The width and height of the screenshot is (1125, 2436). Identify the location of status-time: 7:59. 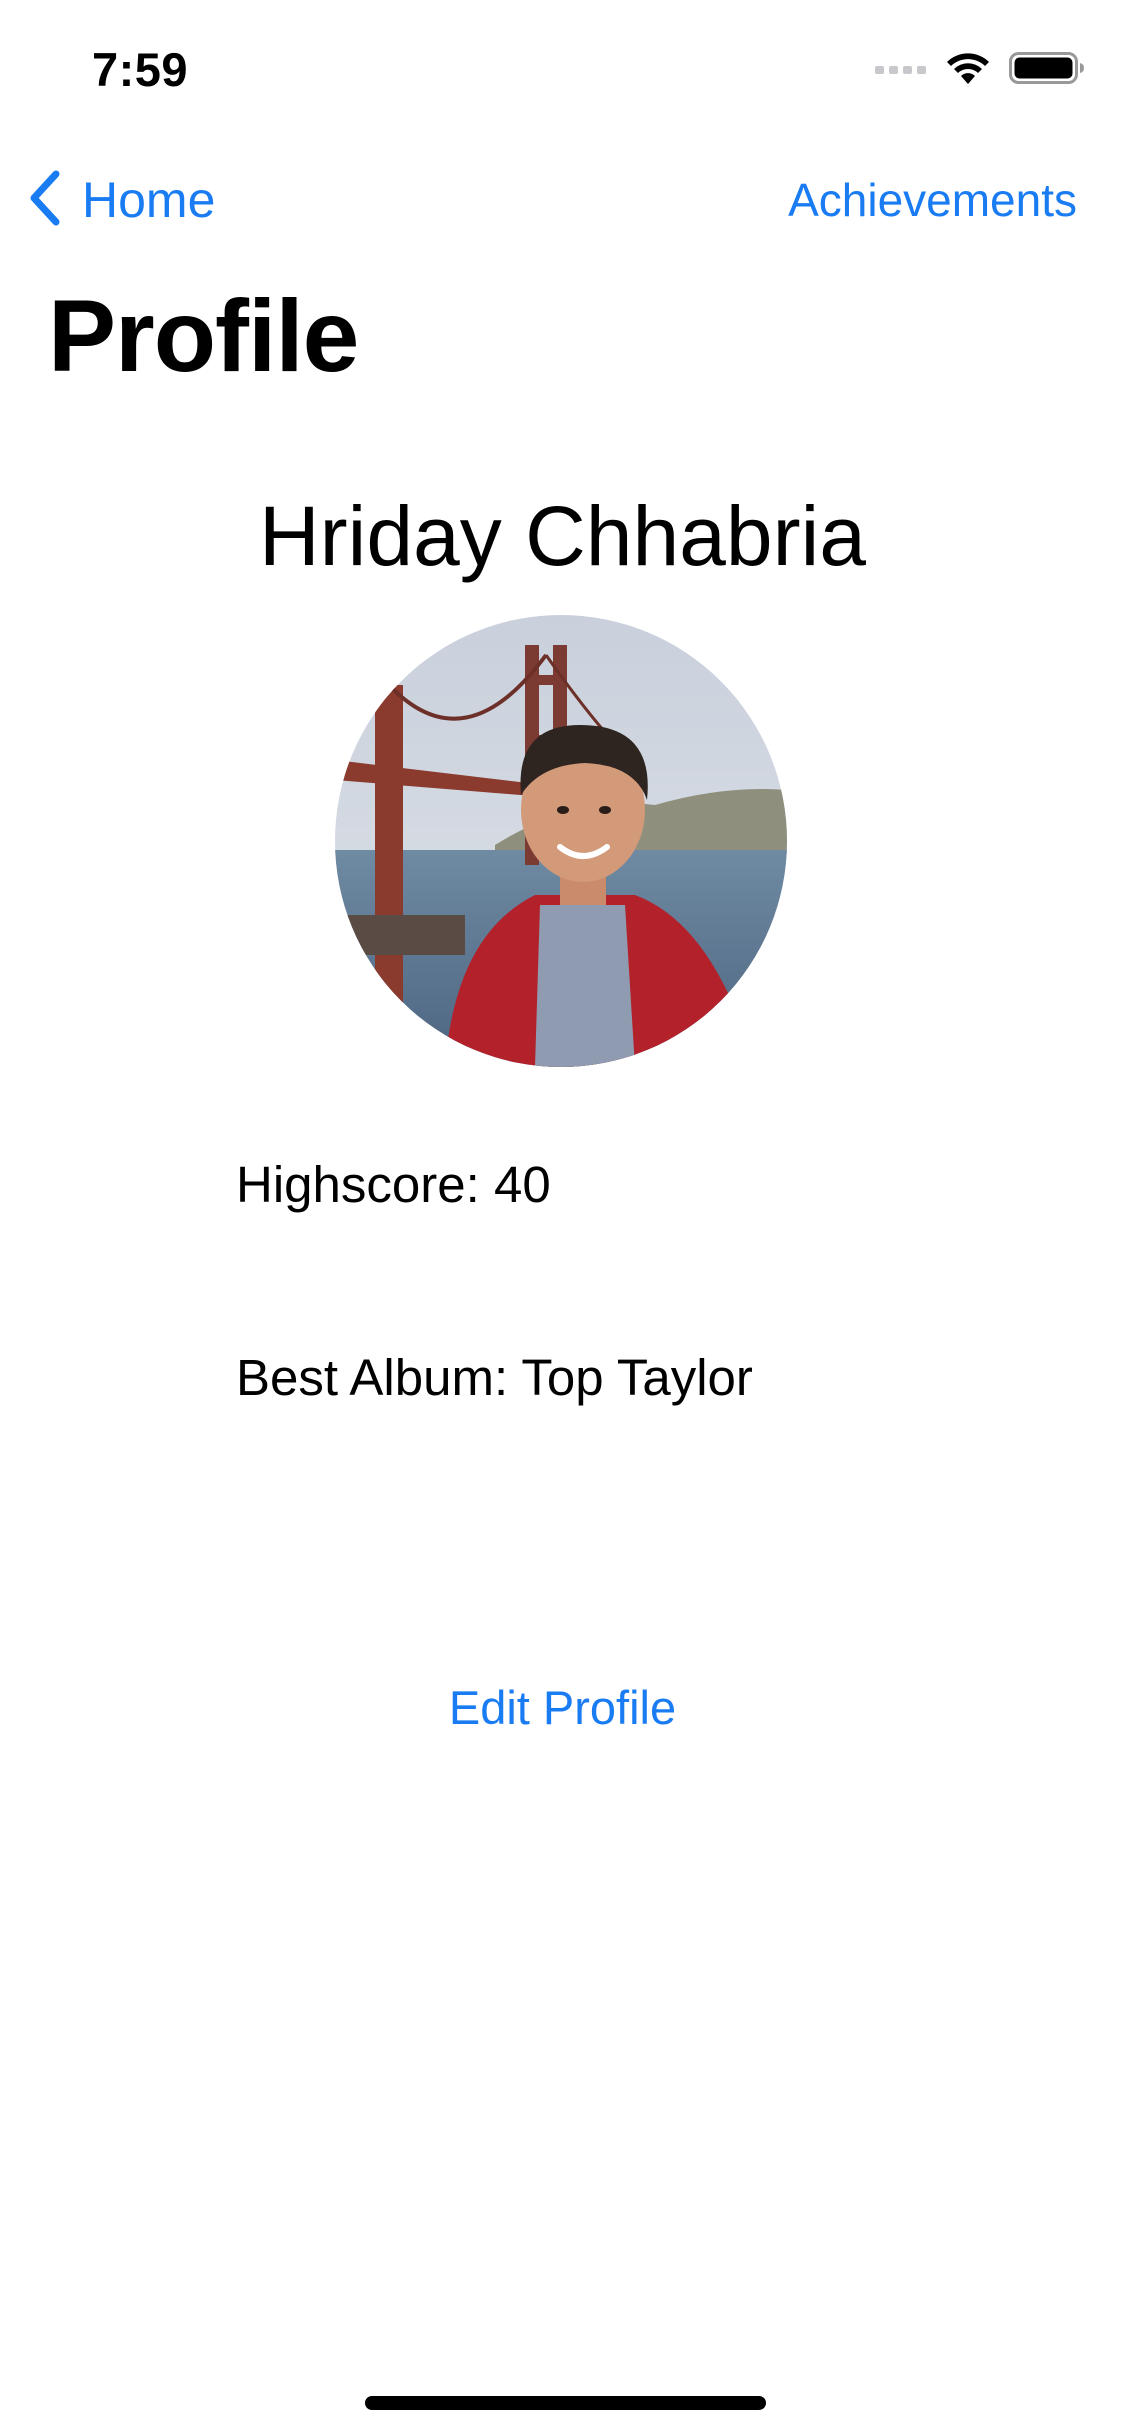
(140, 69).